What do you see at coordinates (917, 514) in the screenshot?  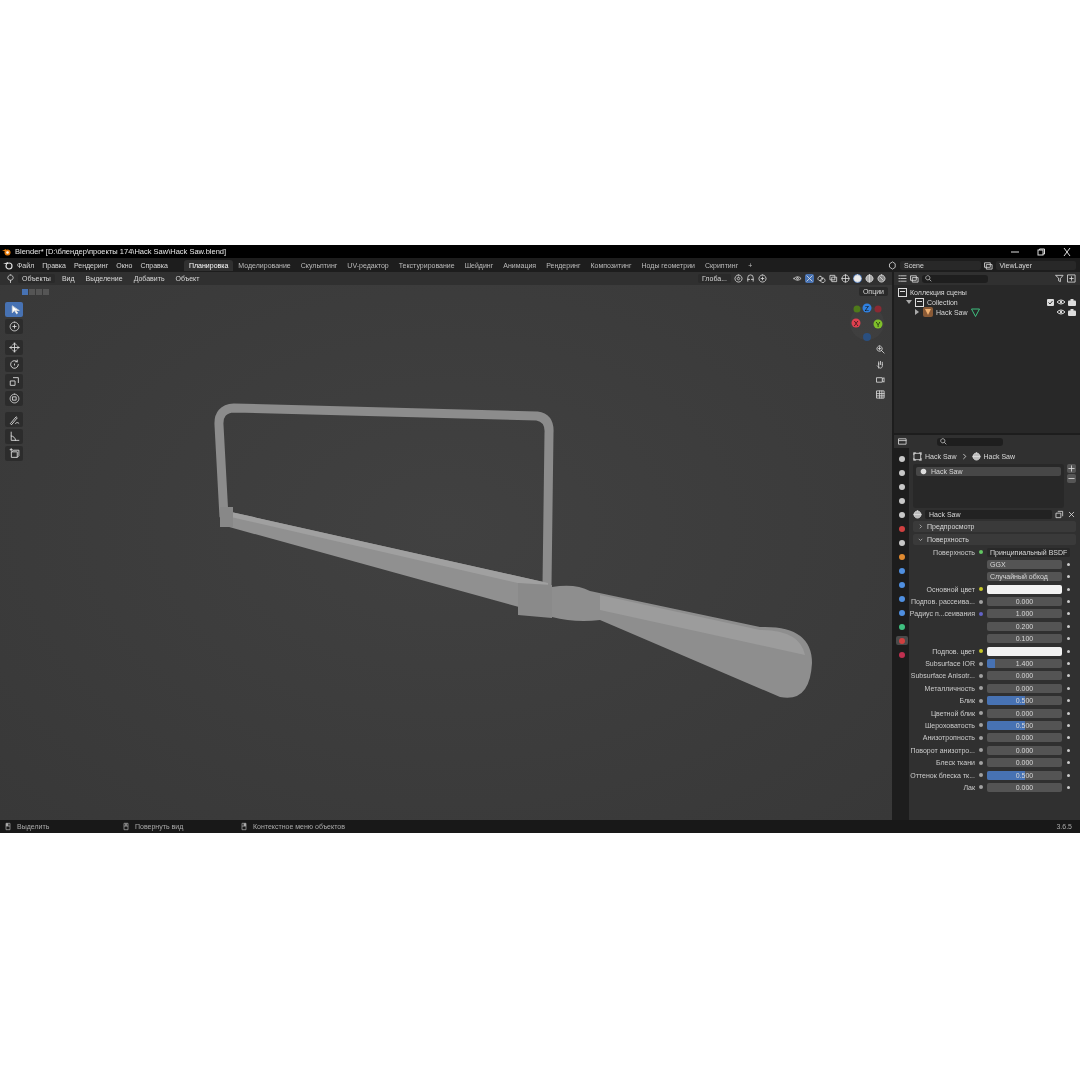 I see `material-browse-icon` at bounding box center [917, 514].